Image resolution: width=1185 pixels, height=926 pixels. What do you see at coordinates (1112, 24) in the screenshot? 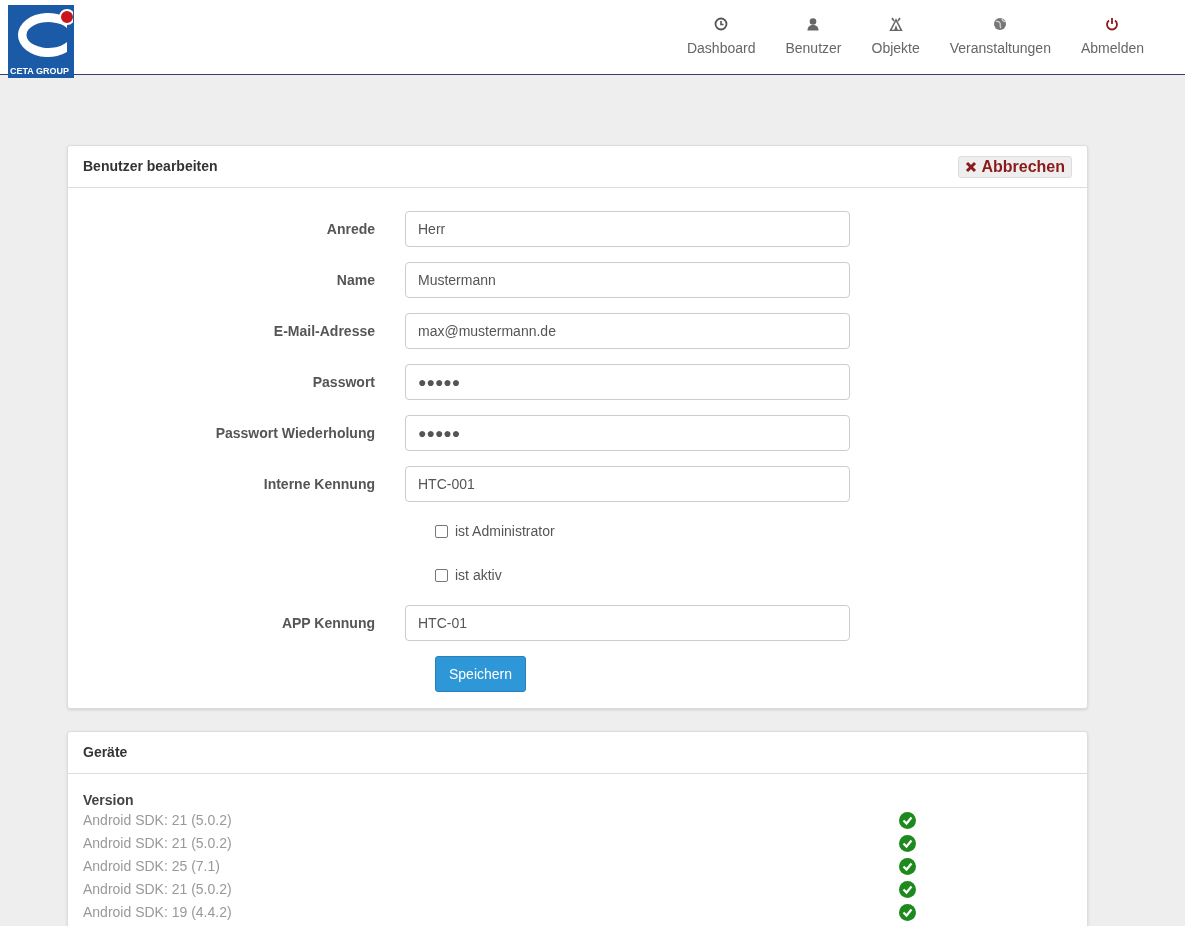
I see `power-icon` at bounding box center [1112, 24].